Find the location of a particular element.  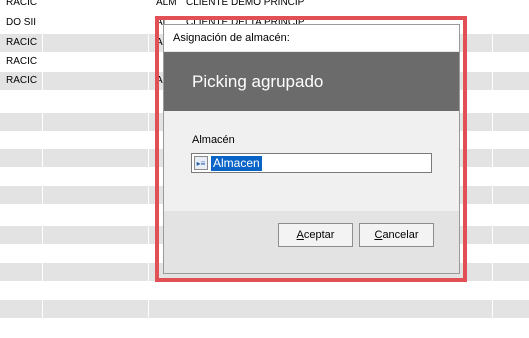

warehouse-field: ▸≡ Almacen is located at coordinates (311, 163).